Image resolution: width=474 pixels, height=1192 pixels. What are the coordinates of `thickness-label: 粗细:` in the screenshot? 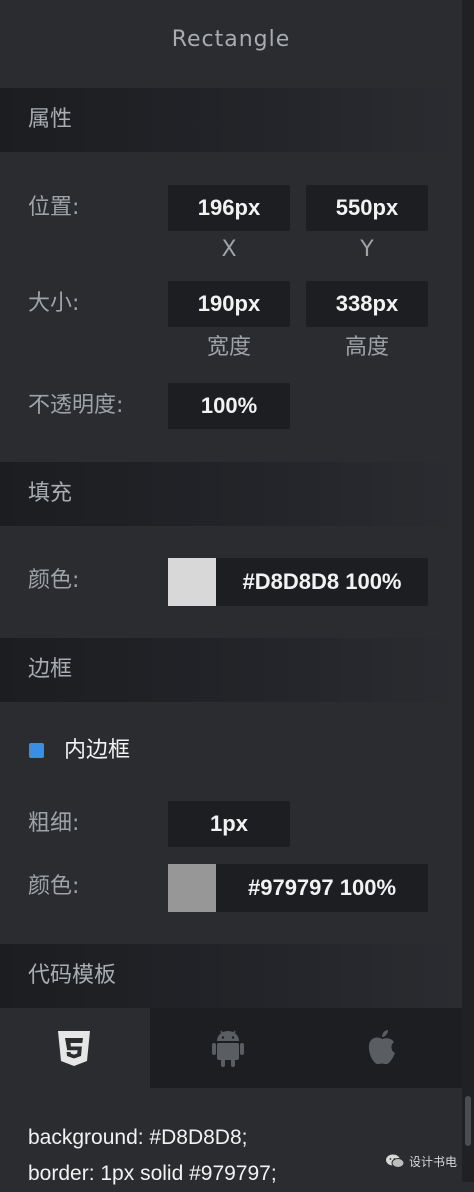 It's located at (54, 823).